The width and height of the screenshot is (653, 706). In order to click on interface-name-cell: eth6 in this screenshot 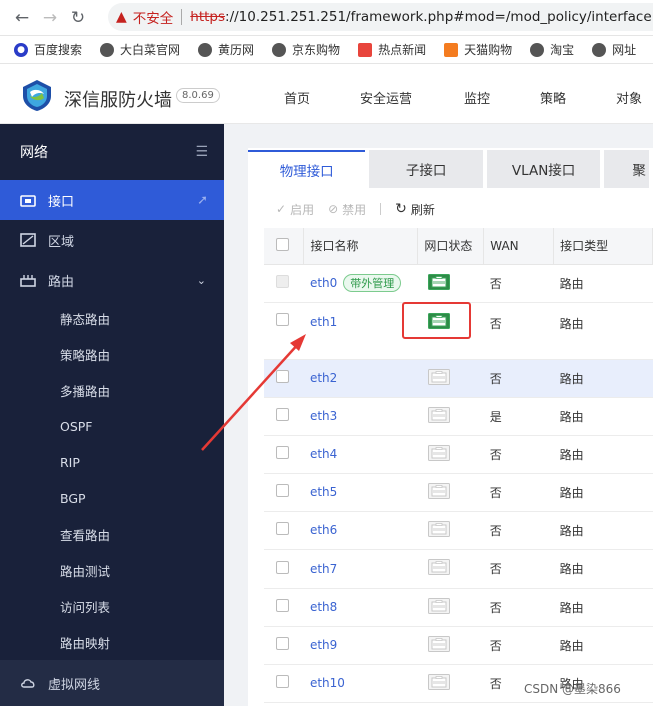, I will do `click(360, 530)`.